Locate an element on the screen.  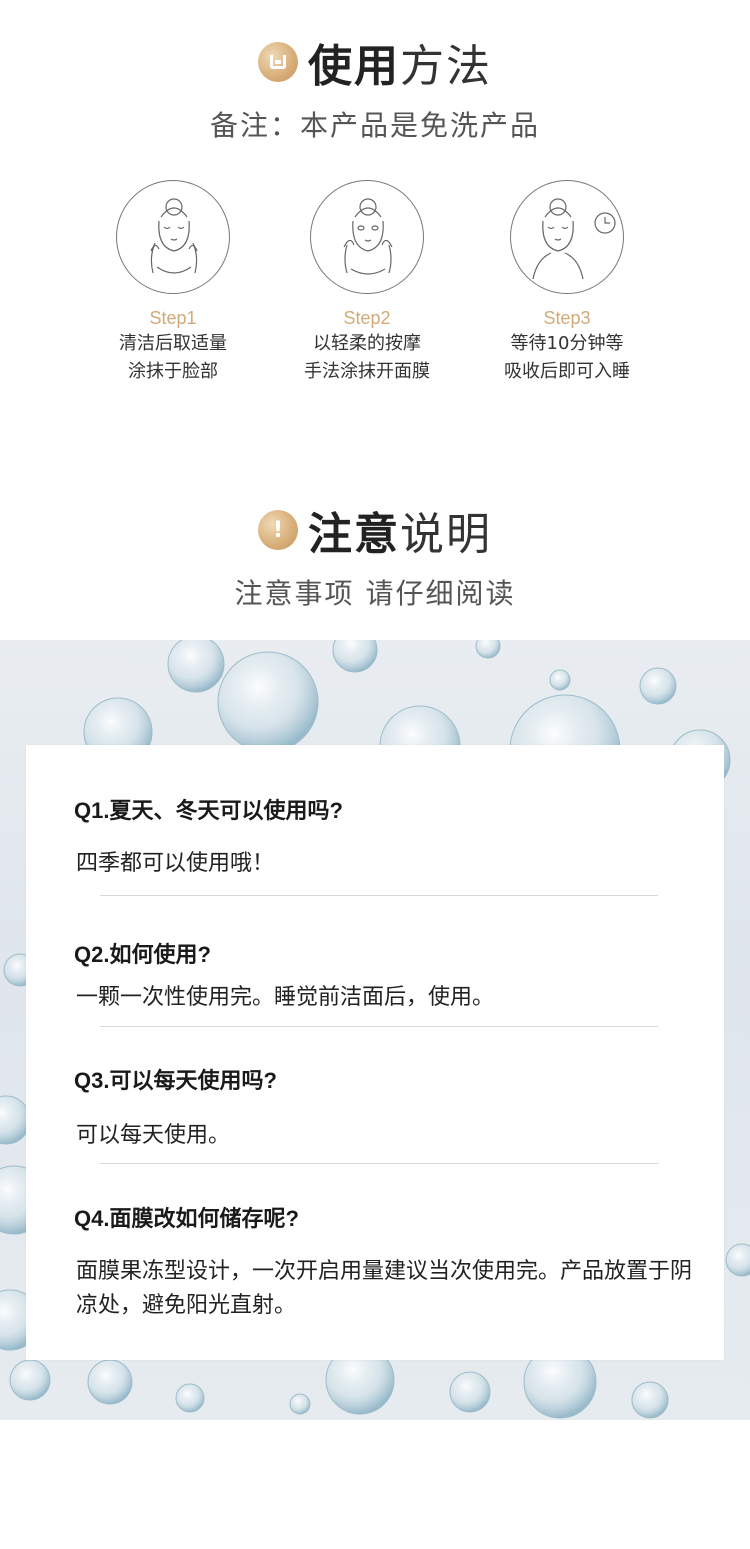
u-badge-icon is located at coordinates (278, 62).